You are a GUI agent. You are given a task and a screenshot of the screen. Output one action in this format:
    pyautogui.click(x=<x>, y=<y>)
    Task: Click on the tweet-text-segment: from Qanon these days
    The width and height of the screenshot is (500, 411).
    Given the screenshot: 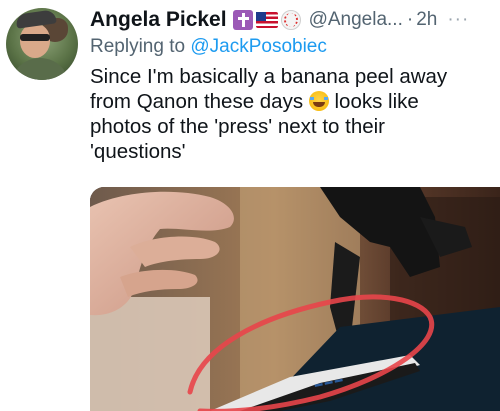 What is the action you would take?
    pyautogui.click(x=197, y=101)
    